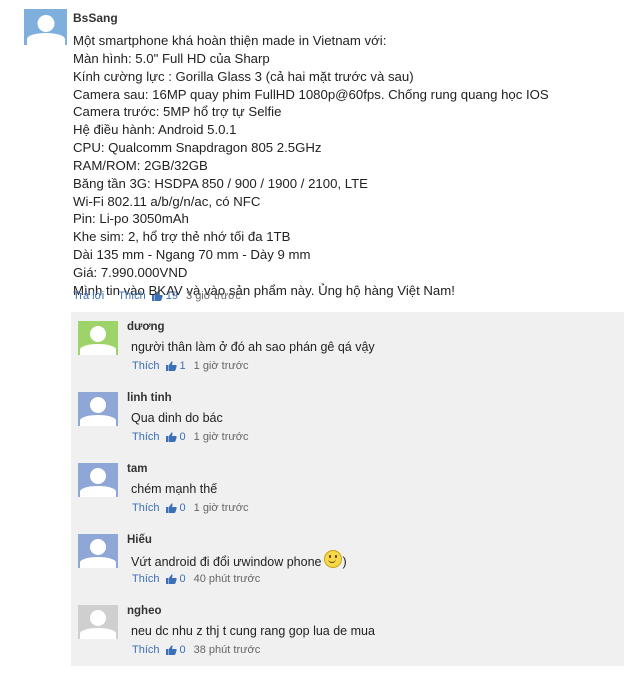  What do you see at coordinates (167, 201) in the screenshot?
I see `content-line: Wi-Fi 802.11 a/b/g/n/ac, có NFC` at bounding box center [167, 201].